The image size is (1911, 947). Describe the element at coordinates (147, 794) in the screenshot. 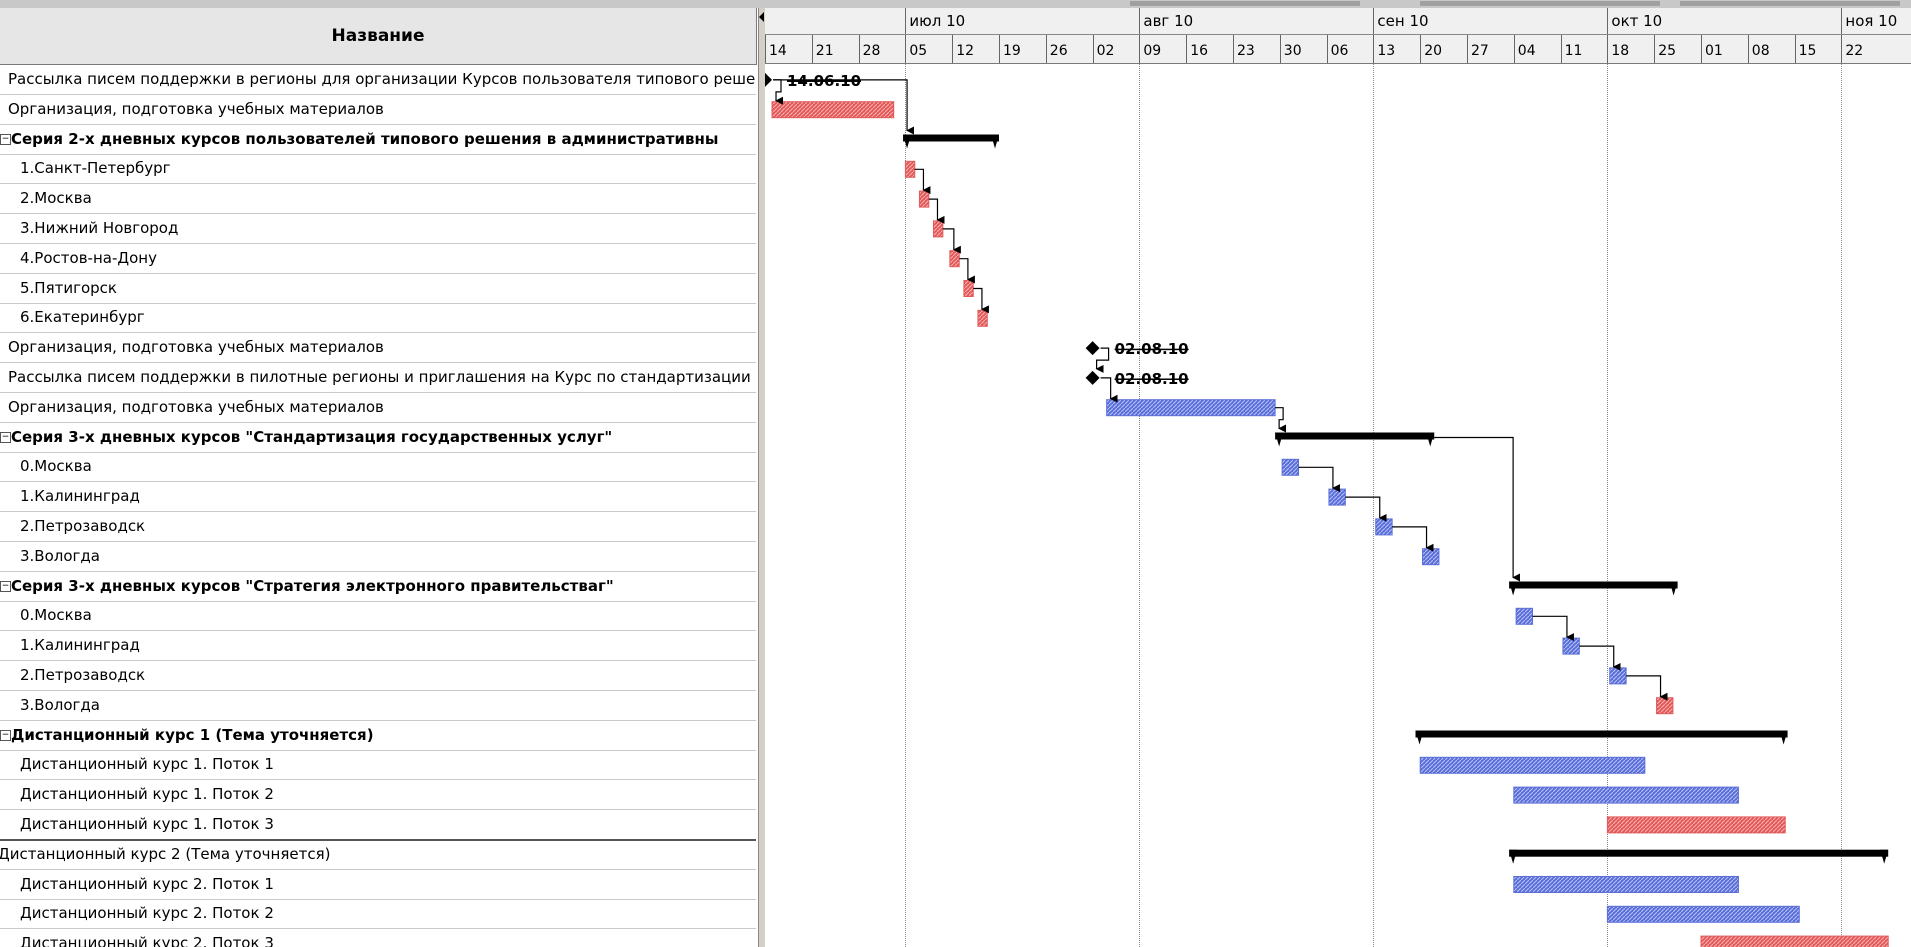

I see `task-name: Дистанционный курс 1. Поток 2` at that location.